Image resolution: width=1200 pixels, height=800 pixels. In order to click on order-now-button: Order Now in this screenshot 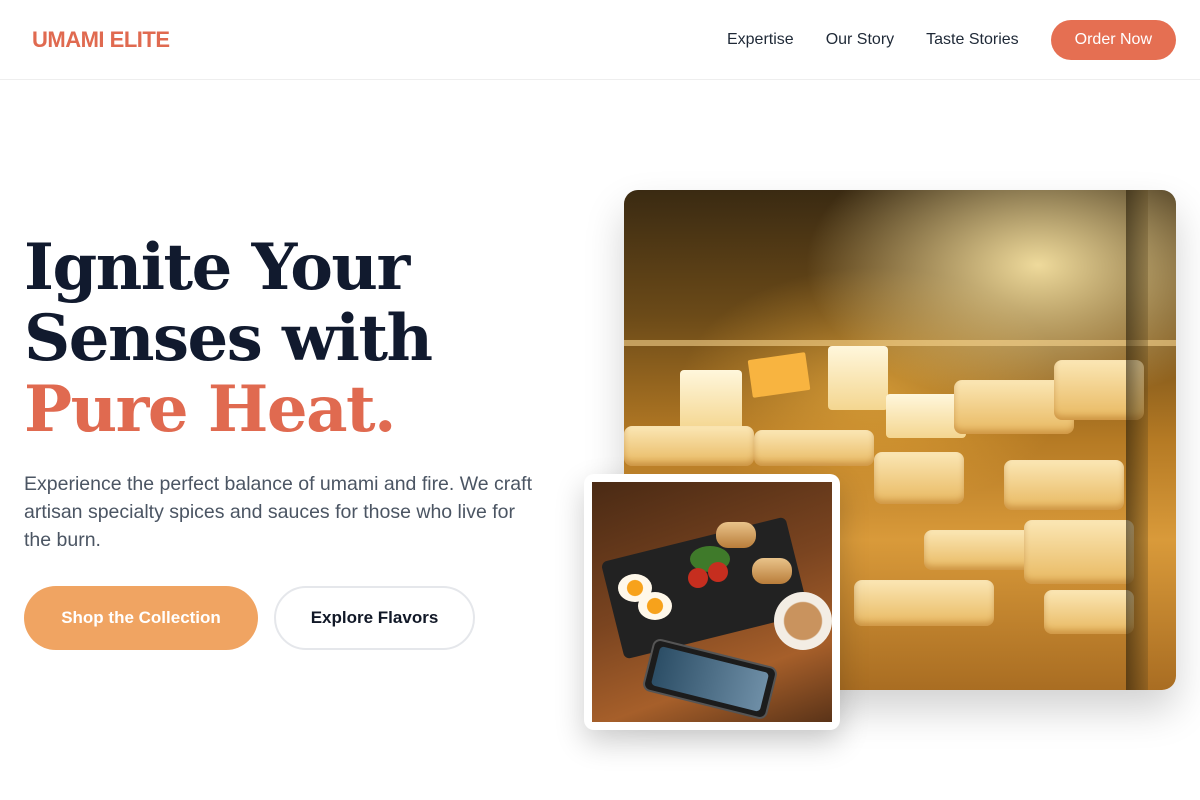, I will do `click(1113, 39)`.